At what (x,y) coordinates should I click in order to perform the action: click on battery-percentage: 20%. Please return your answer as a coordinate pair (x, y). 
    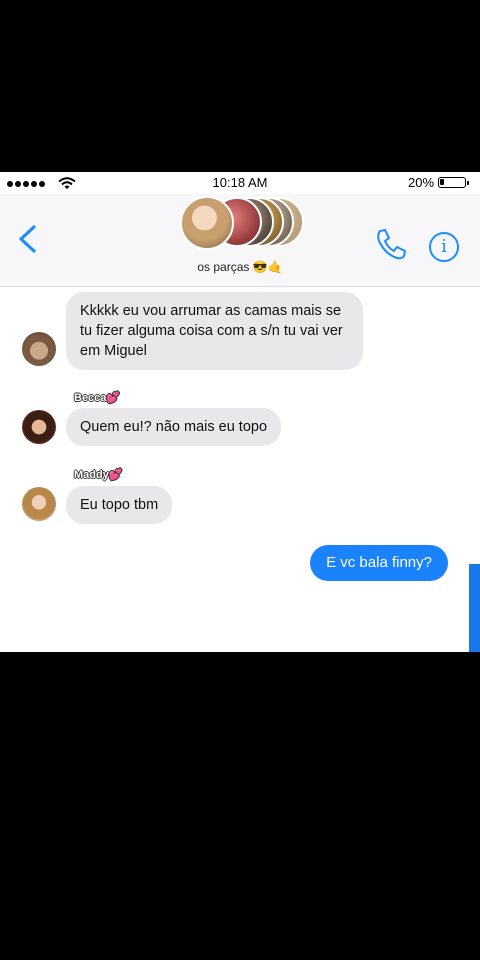
    Looking at the image, I should click on (421, 182).